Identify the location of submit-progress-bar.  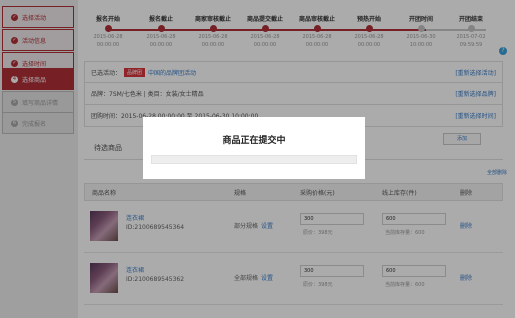
(254, 159).